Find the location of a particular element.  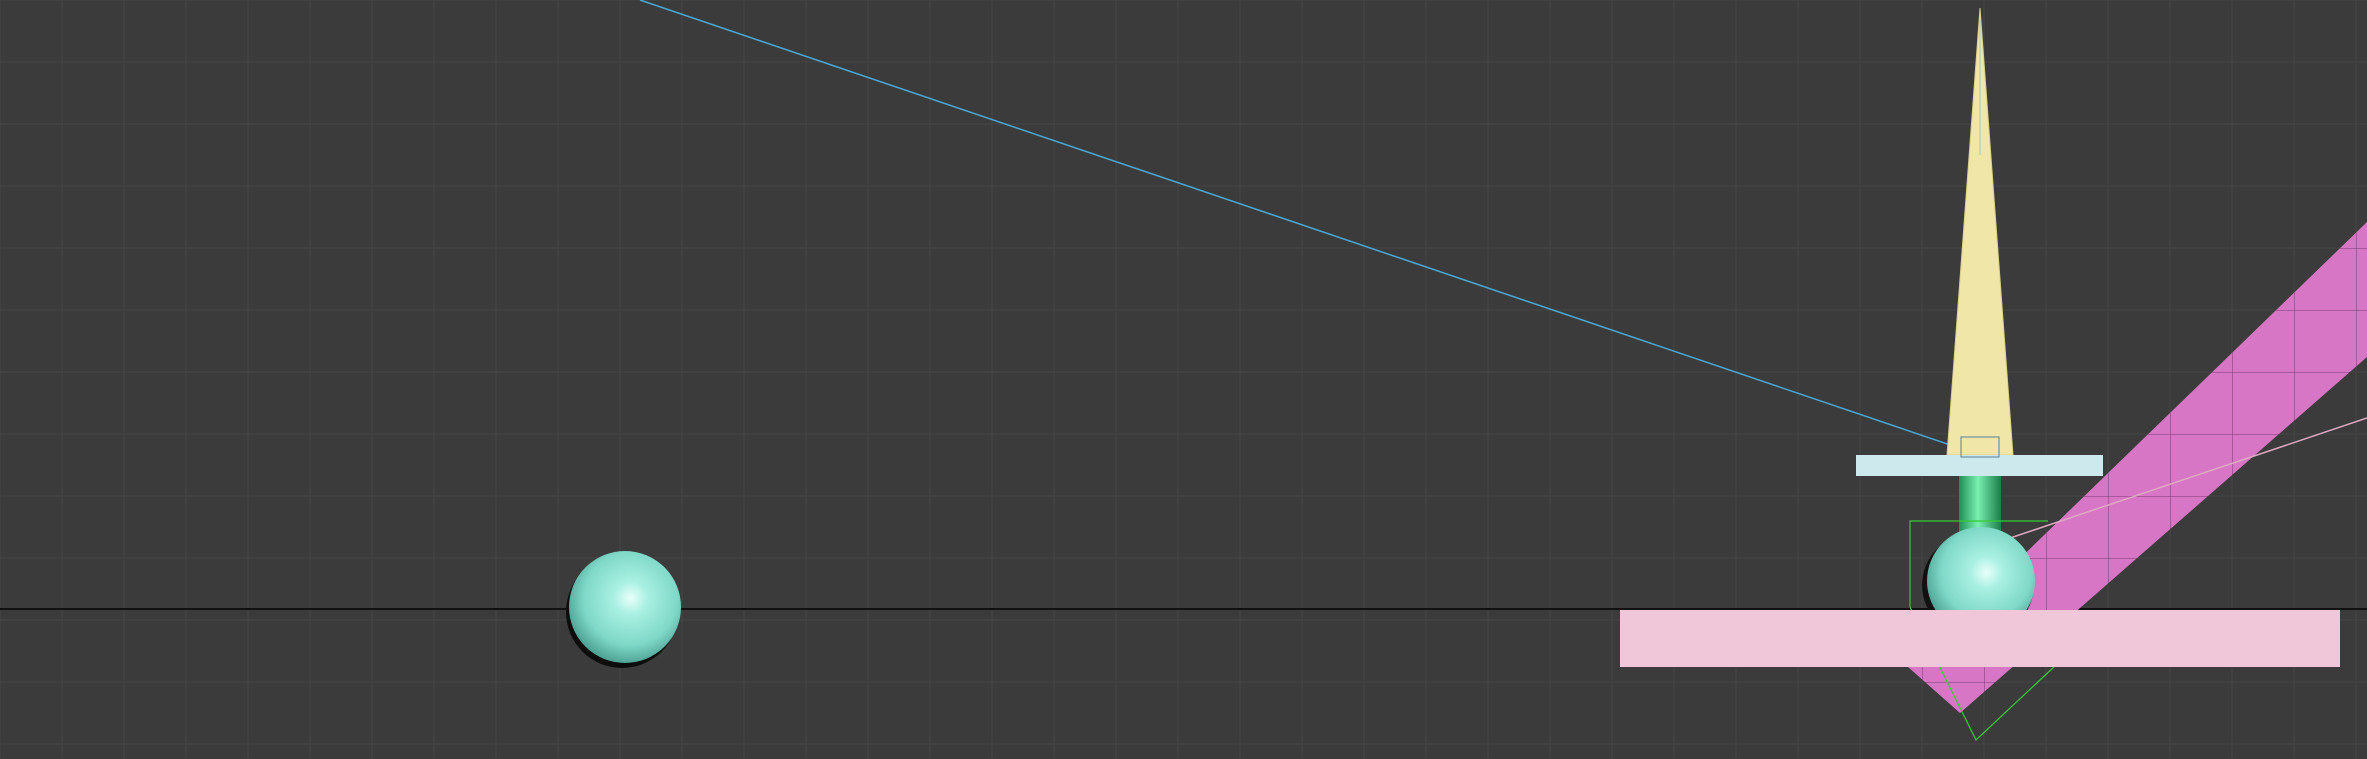

pink-floor-box is located at coordinates (1980, 638).